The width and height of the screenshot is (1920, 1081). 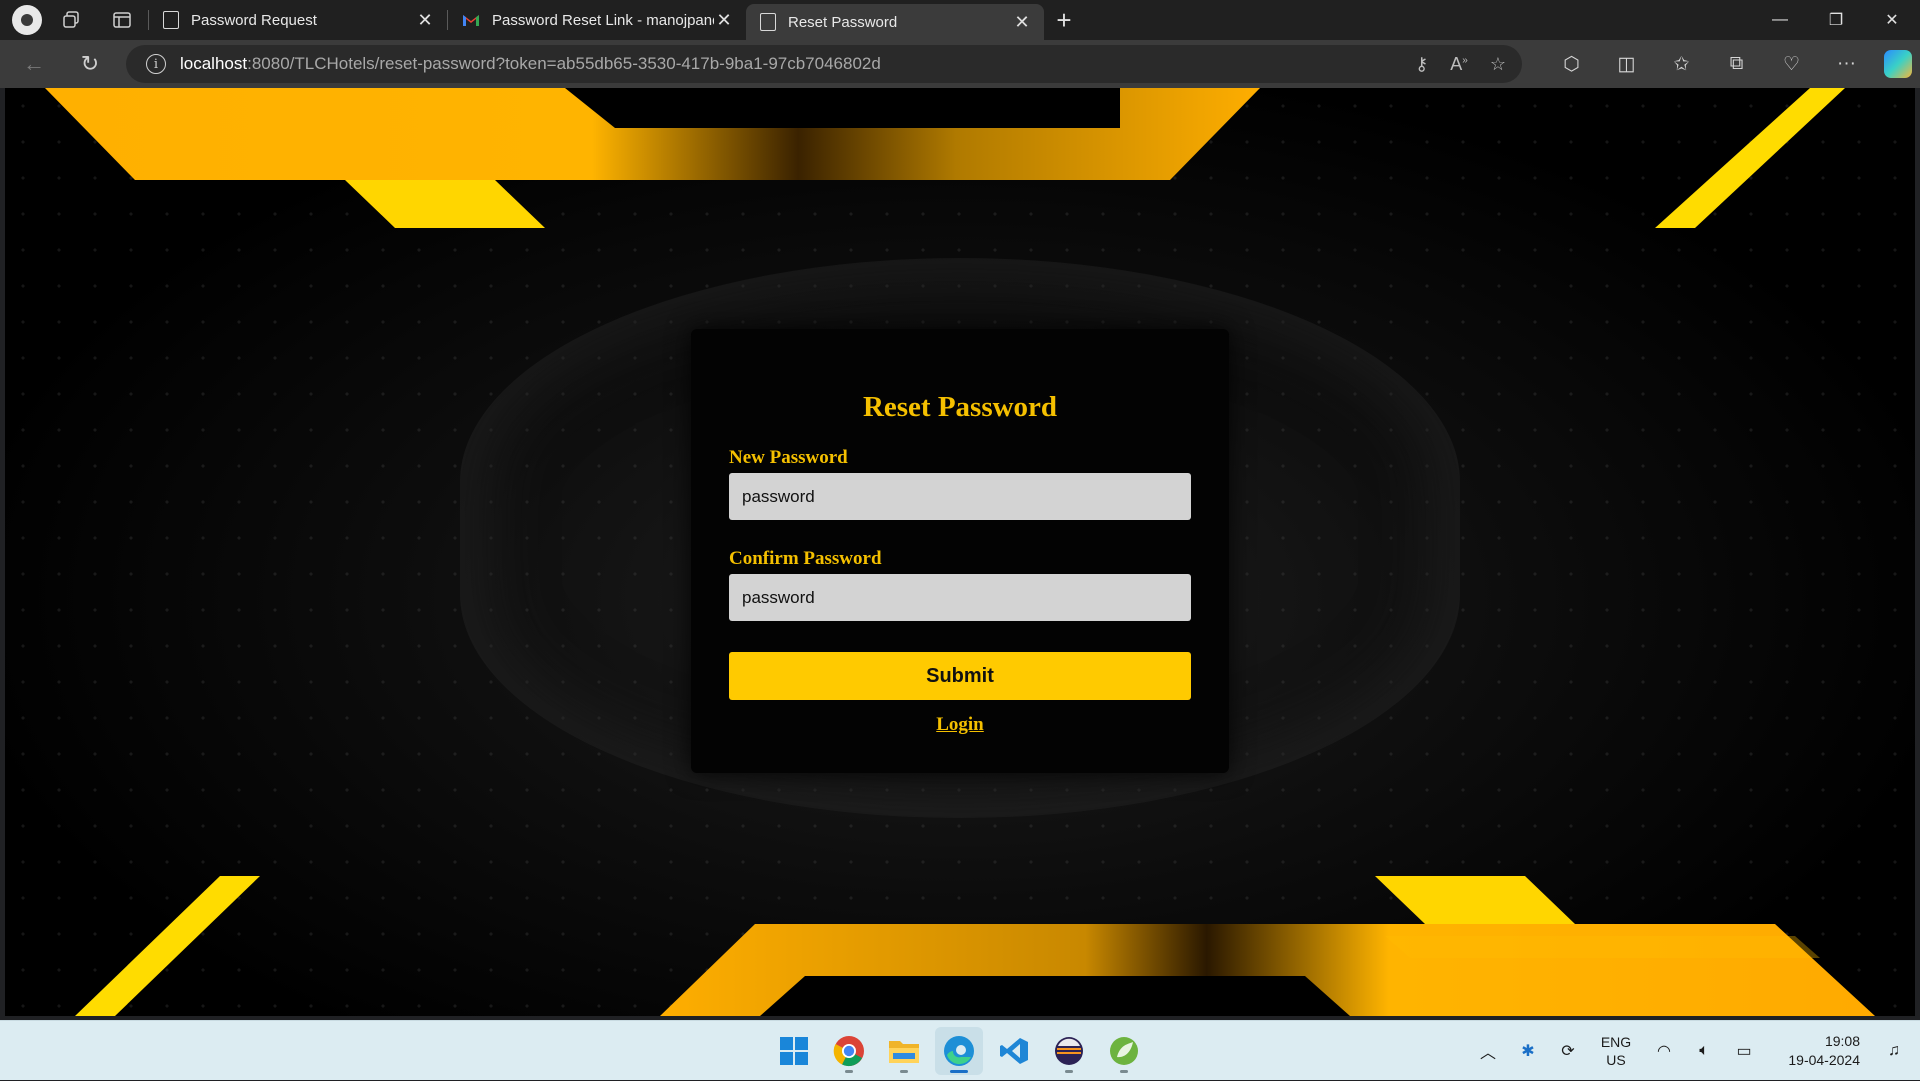 What do you see at coordinates (1898, 64) in the screenshot?
I see `copilot-icon` at bounding box center [1898, 64].